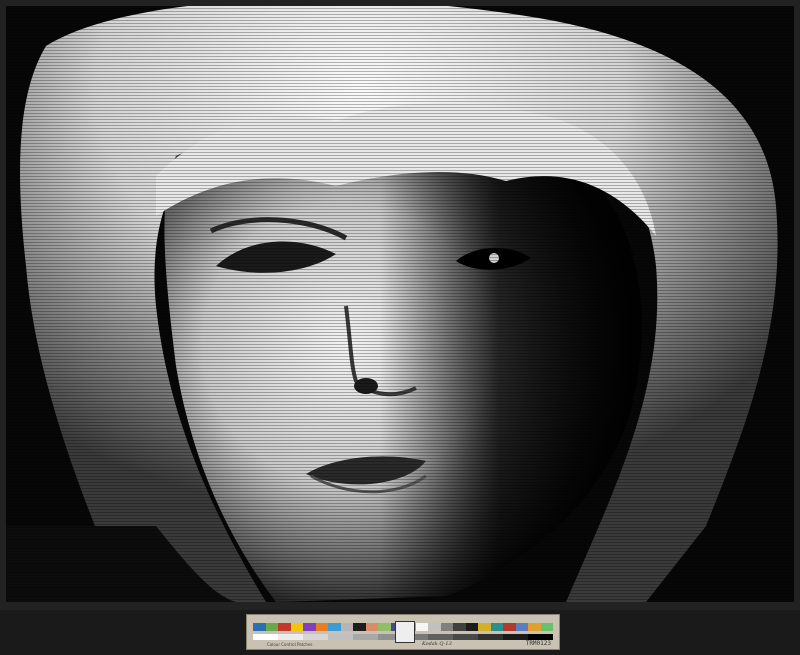  I want to click on target-scale-text: Colour Control Patches, so click(290, 644).